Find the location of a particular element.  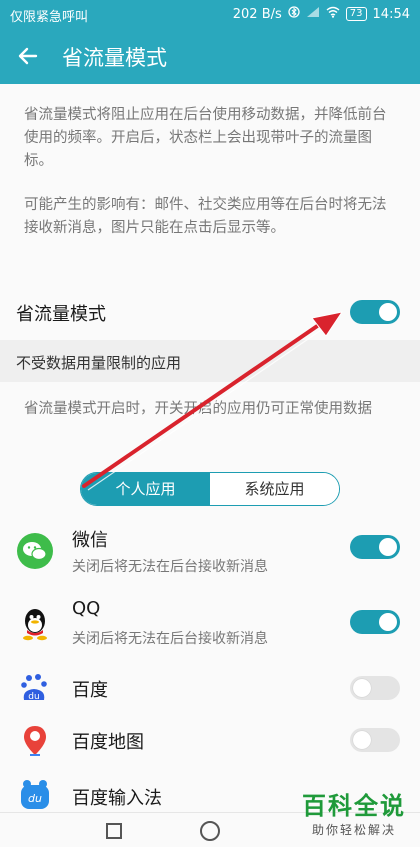

app-name: QQ is located at coordinates (86, 608).